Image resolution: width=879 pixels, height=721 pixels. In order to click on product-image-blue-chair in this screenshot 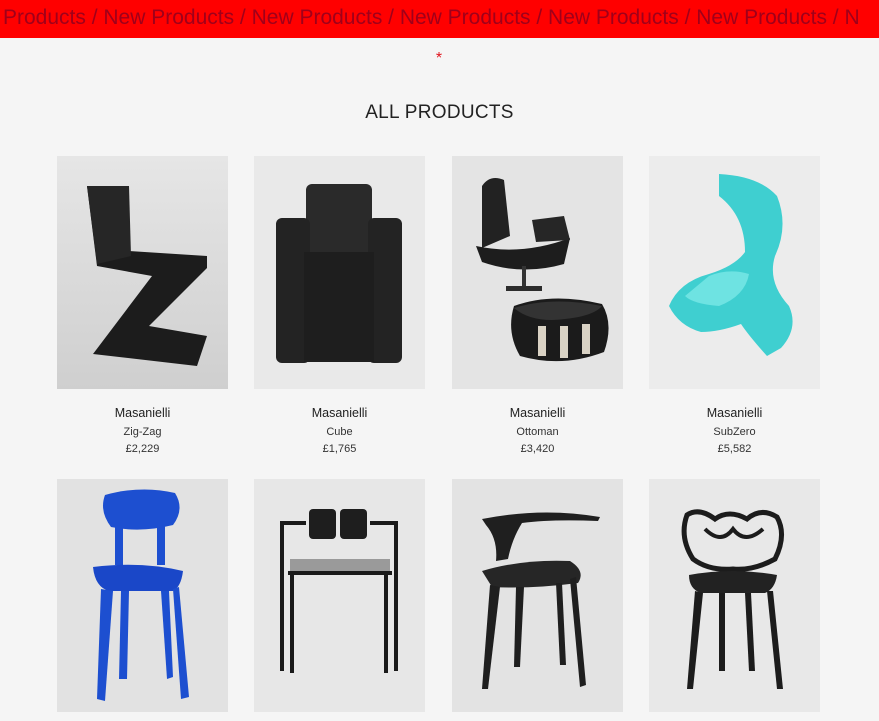, I will do `click(142, 595)`.